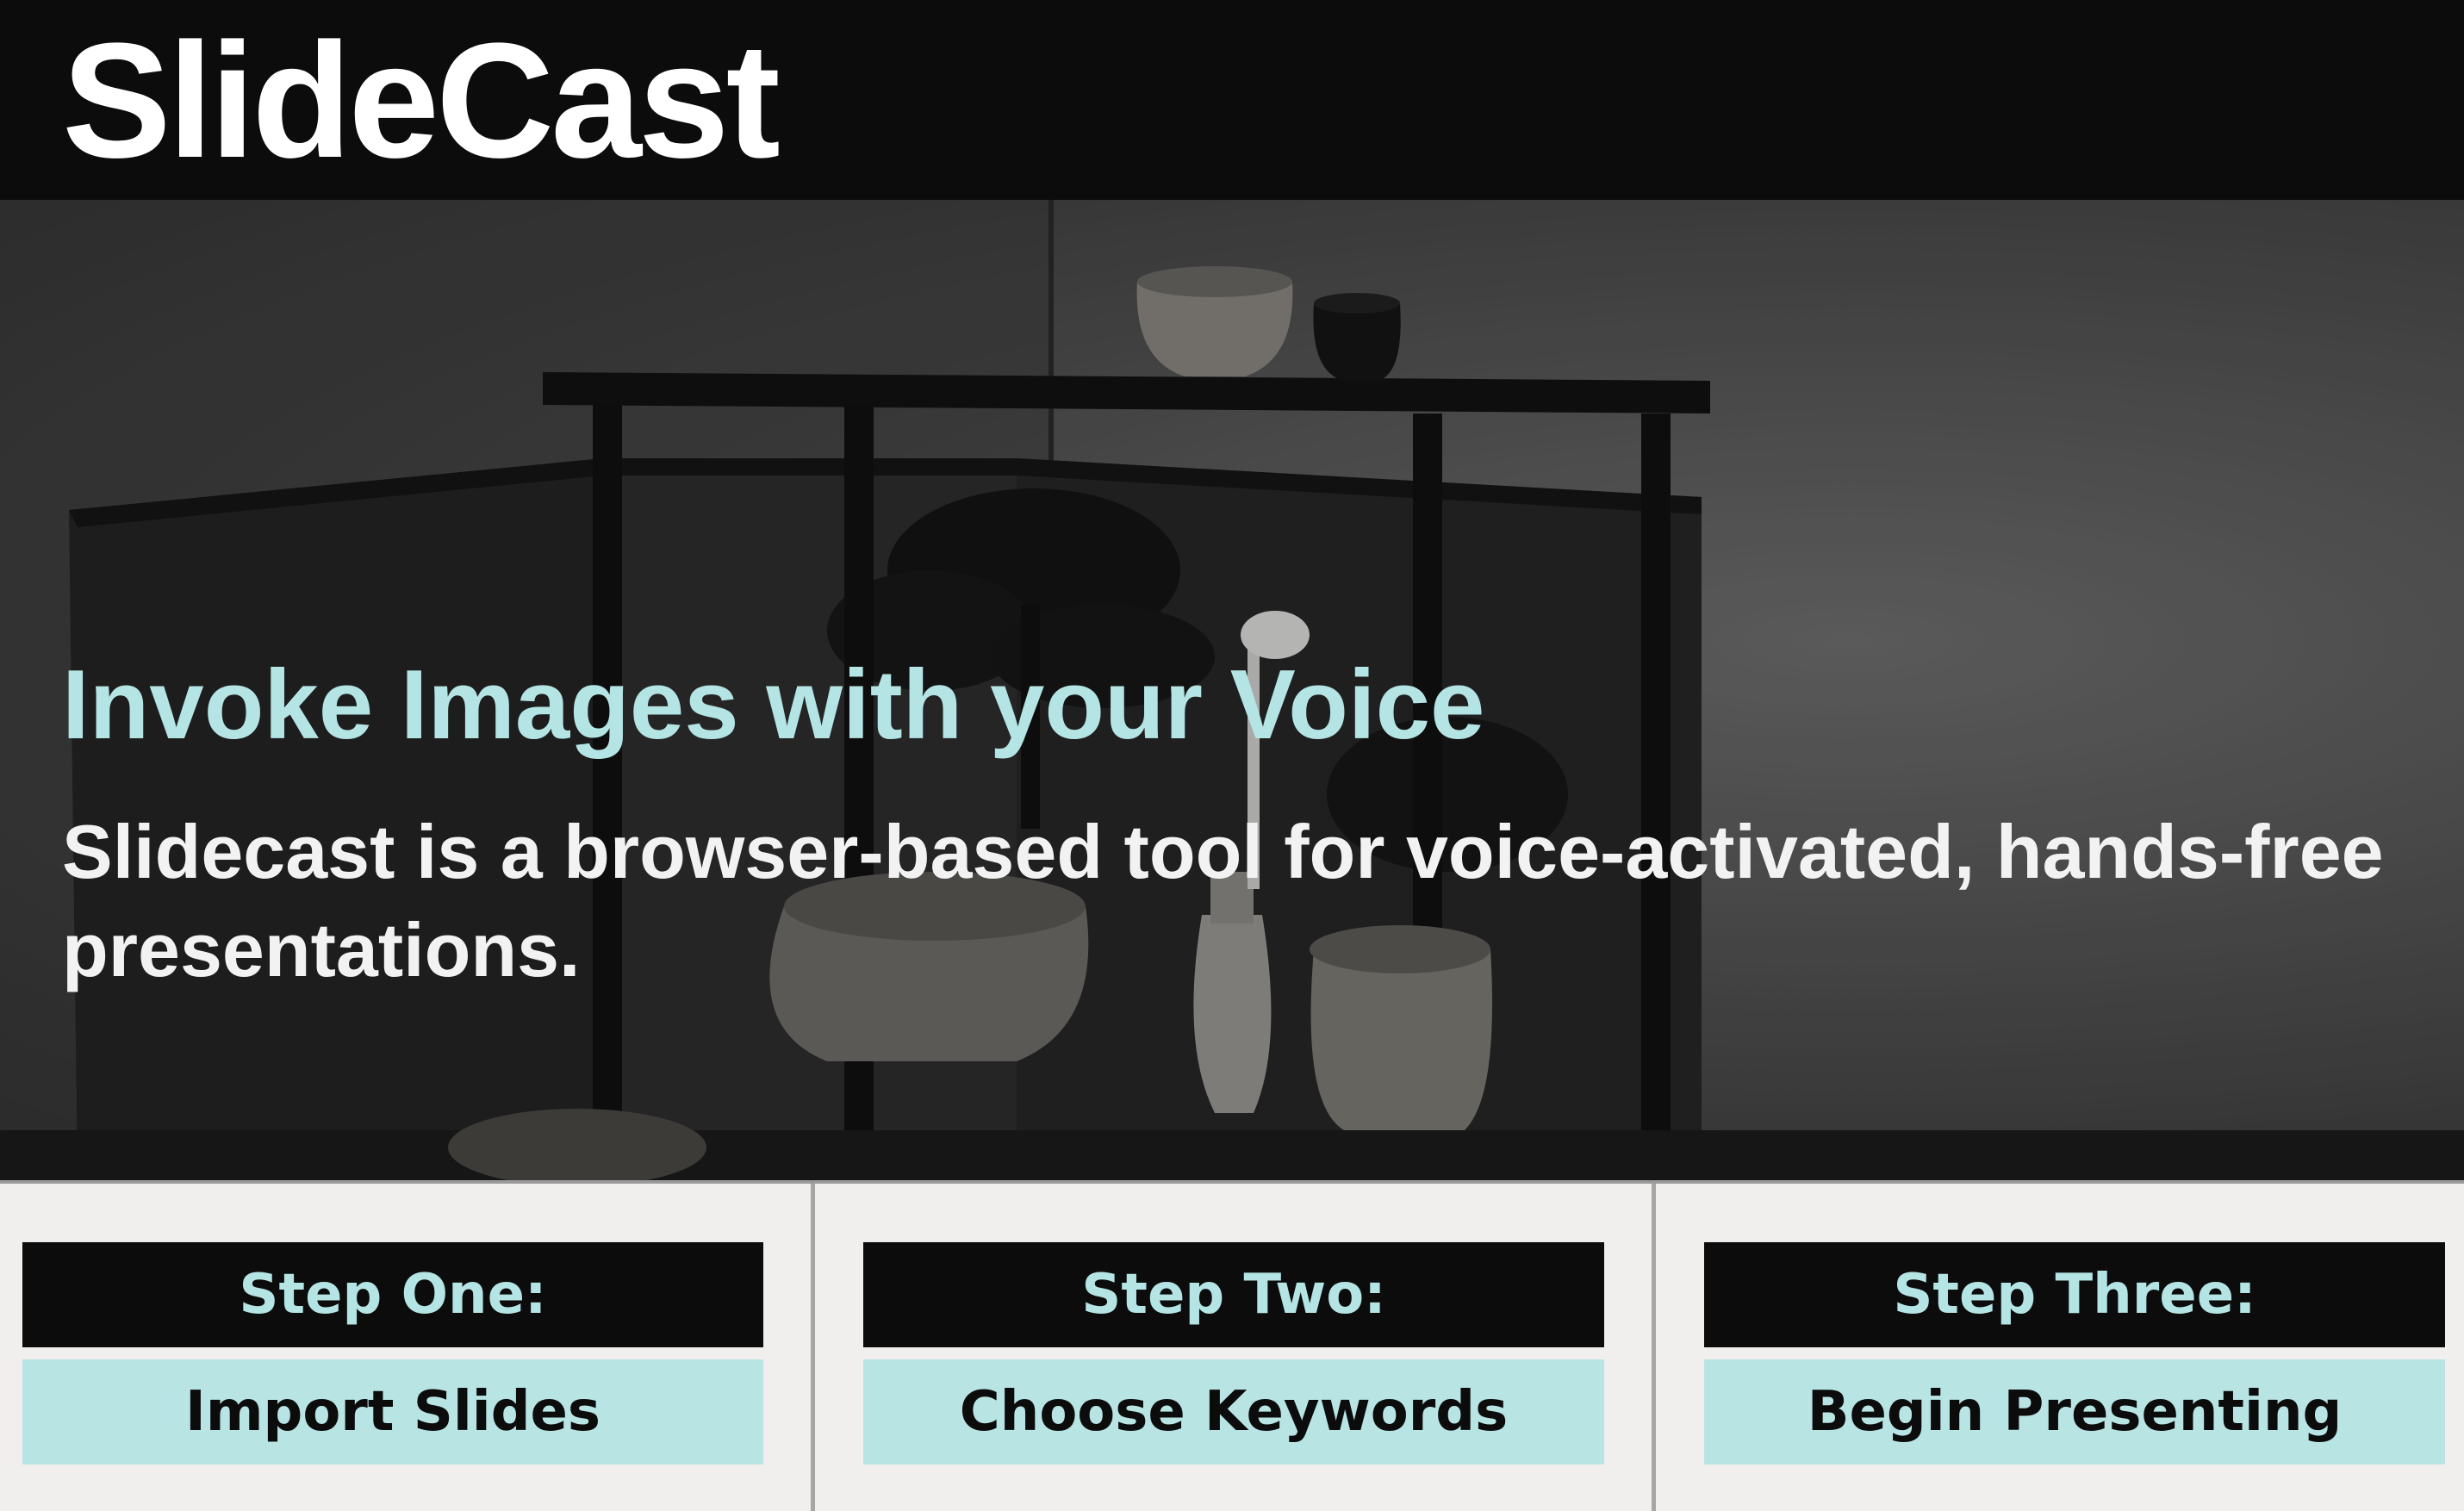  Describe the element at coordinates (2074, 1295) in the screenshot. I see `step-three-heading: Step Three:` at that location.